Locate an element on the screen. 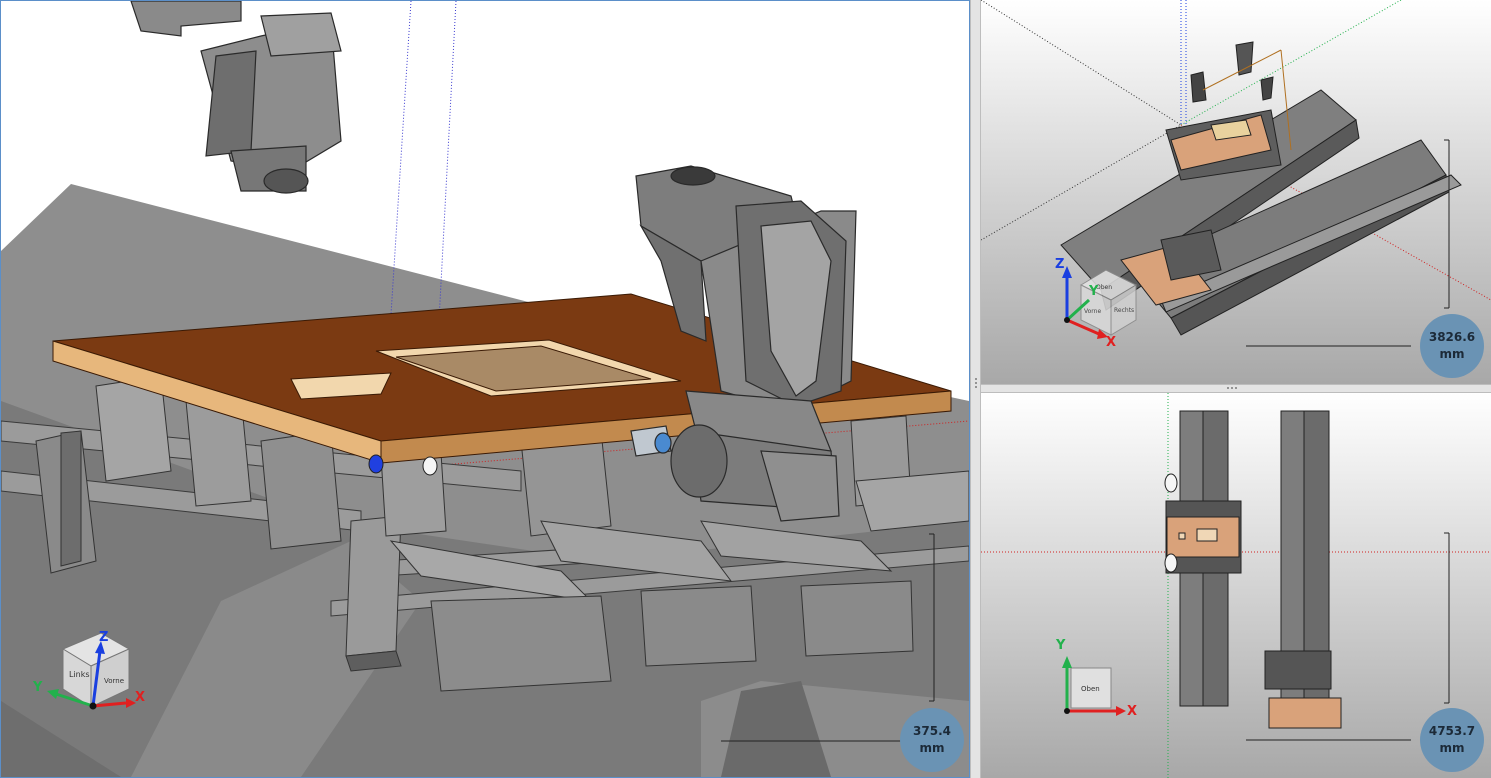 Image resolution: width=1491 pixels, height=778 pixels. scale-value: 3826.6 is located at coordinates (1452, 337).